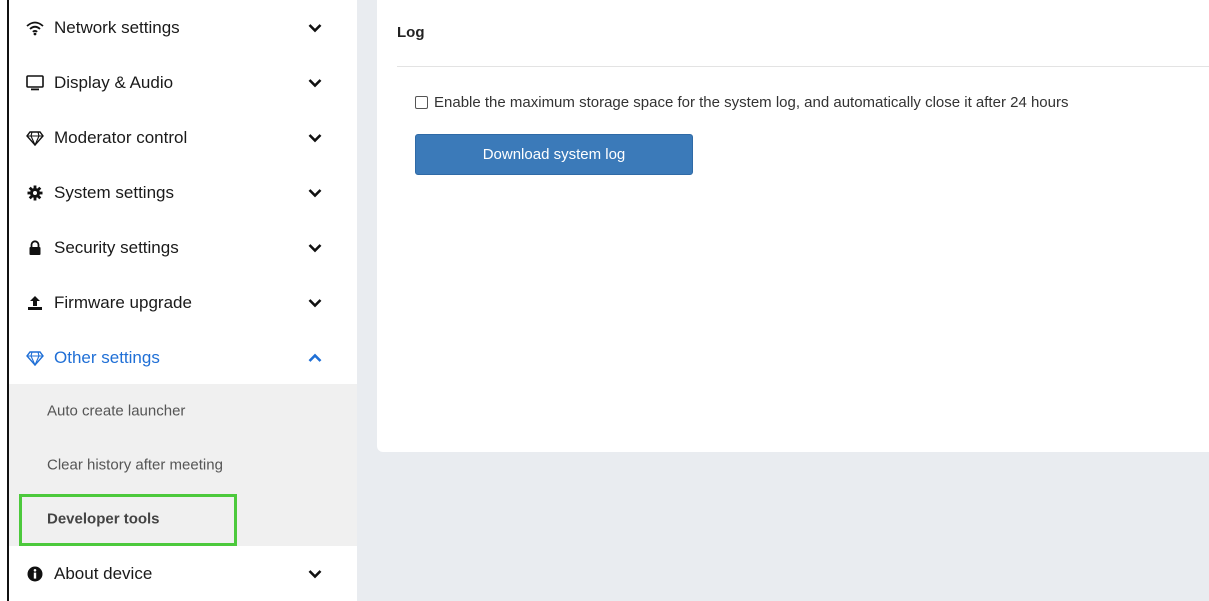 This screenshot has width=1209, height=601. What do you see at coordinates (35, 303) in the screenshot?
I see `upload-icon` at bounding box center [35, 303].